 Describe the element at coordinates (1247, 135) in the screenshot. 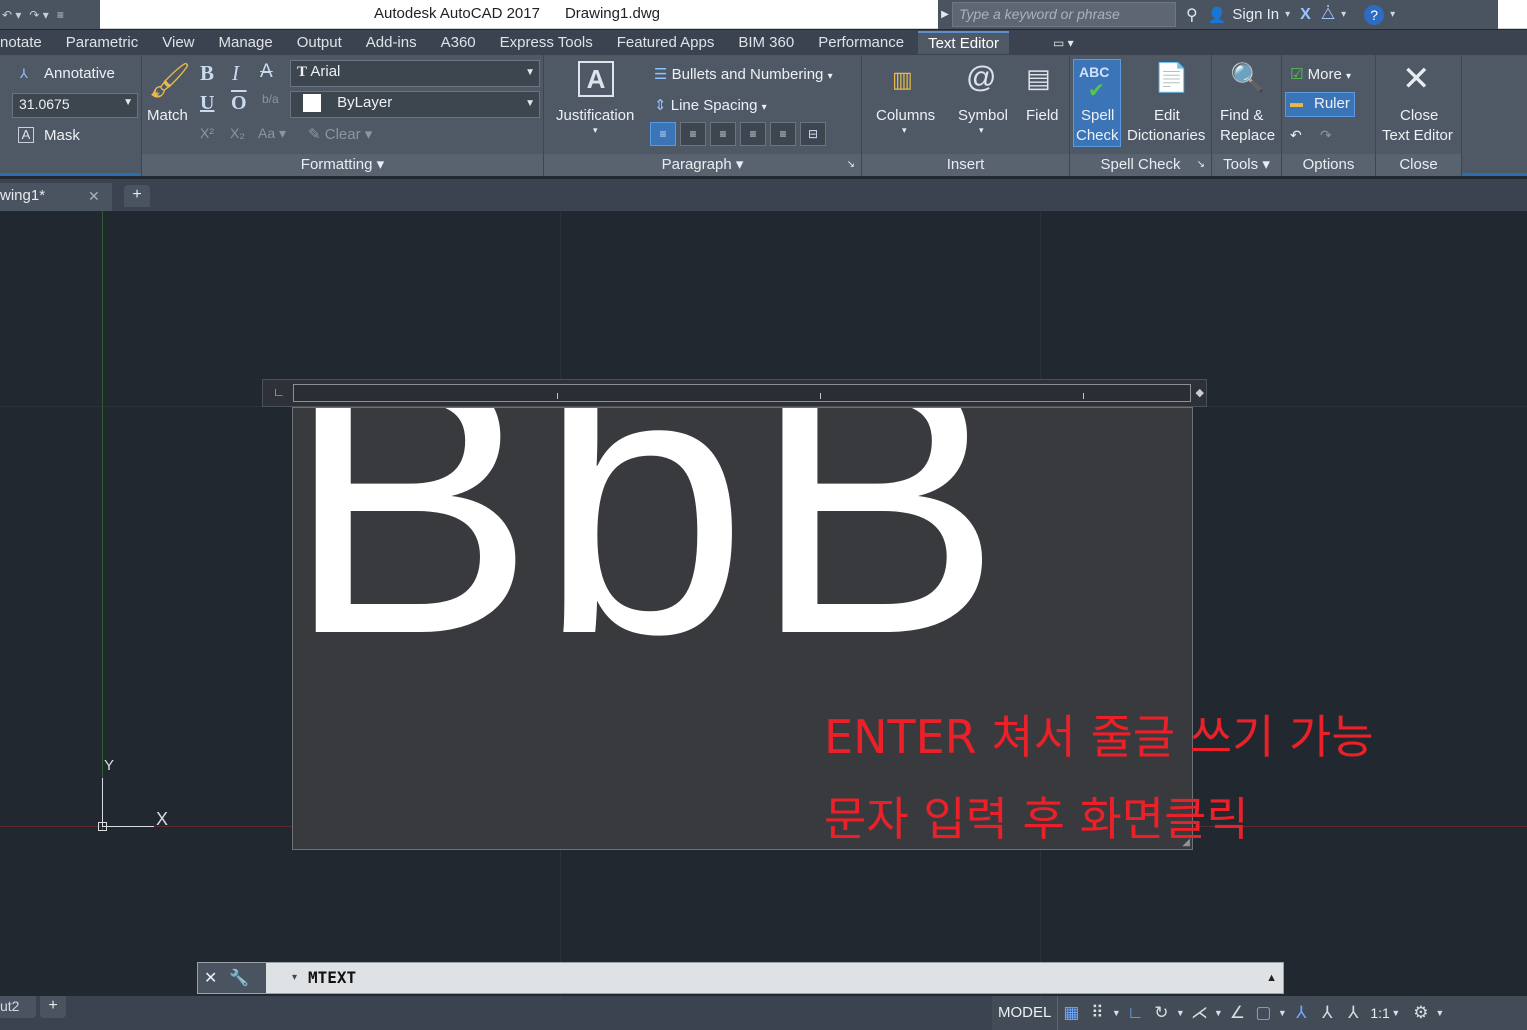

I see `find-replace-label: Replace` at that location.